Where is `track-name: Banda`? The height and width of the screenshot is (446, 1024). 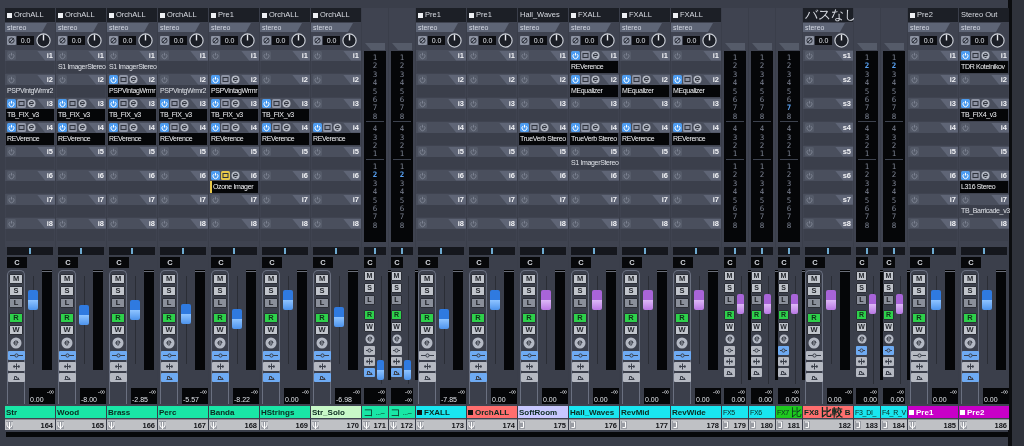 track-name: Banda is located at coordinates (234, 412).